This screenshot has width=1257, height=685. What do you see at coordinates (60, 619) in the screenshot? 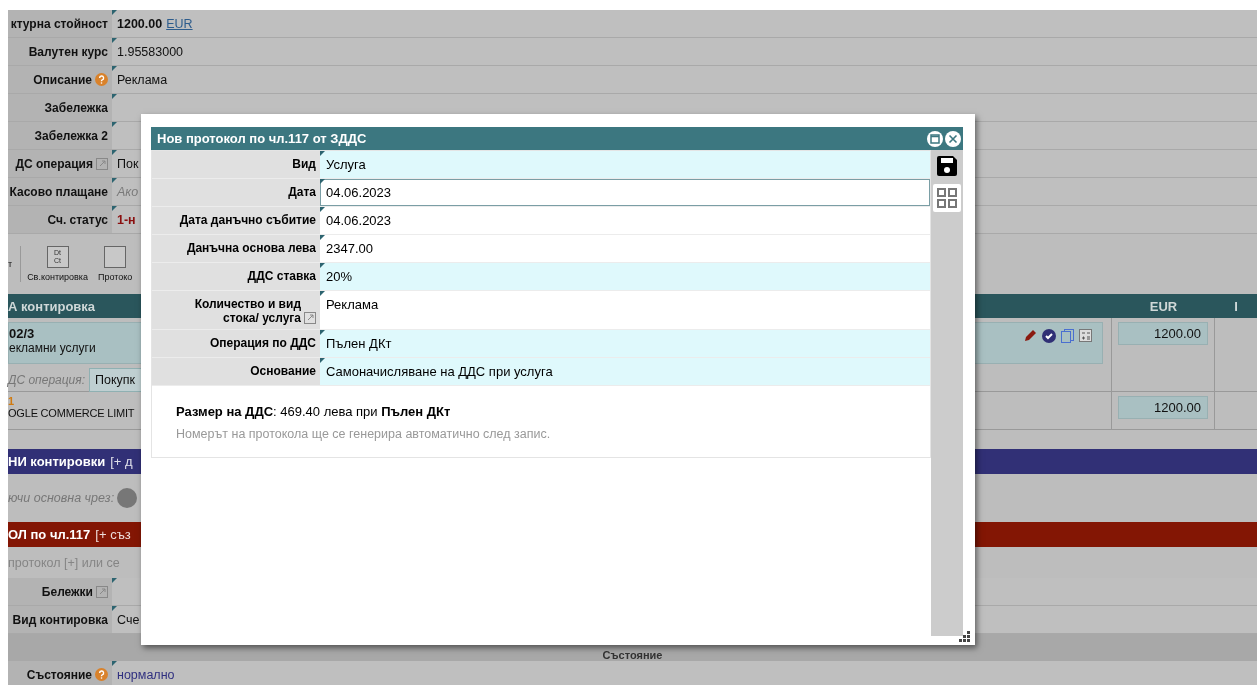
I see `field-label: Вид контировка` at bounding box center [60, 619].